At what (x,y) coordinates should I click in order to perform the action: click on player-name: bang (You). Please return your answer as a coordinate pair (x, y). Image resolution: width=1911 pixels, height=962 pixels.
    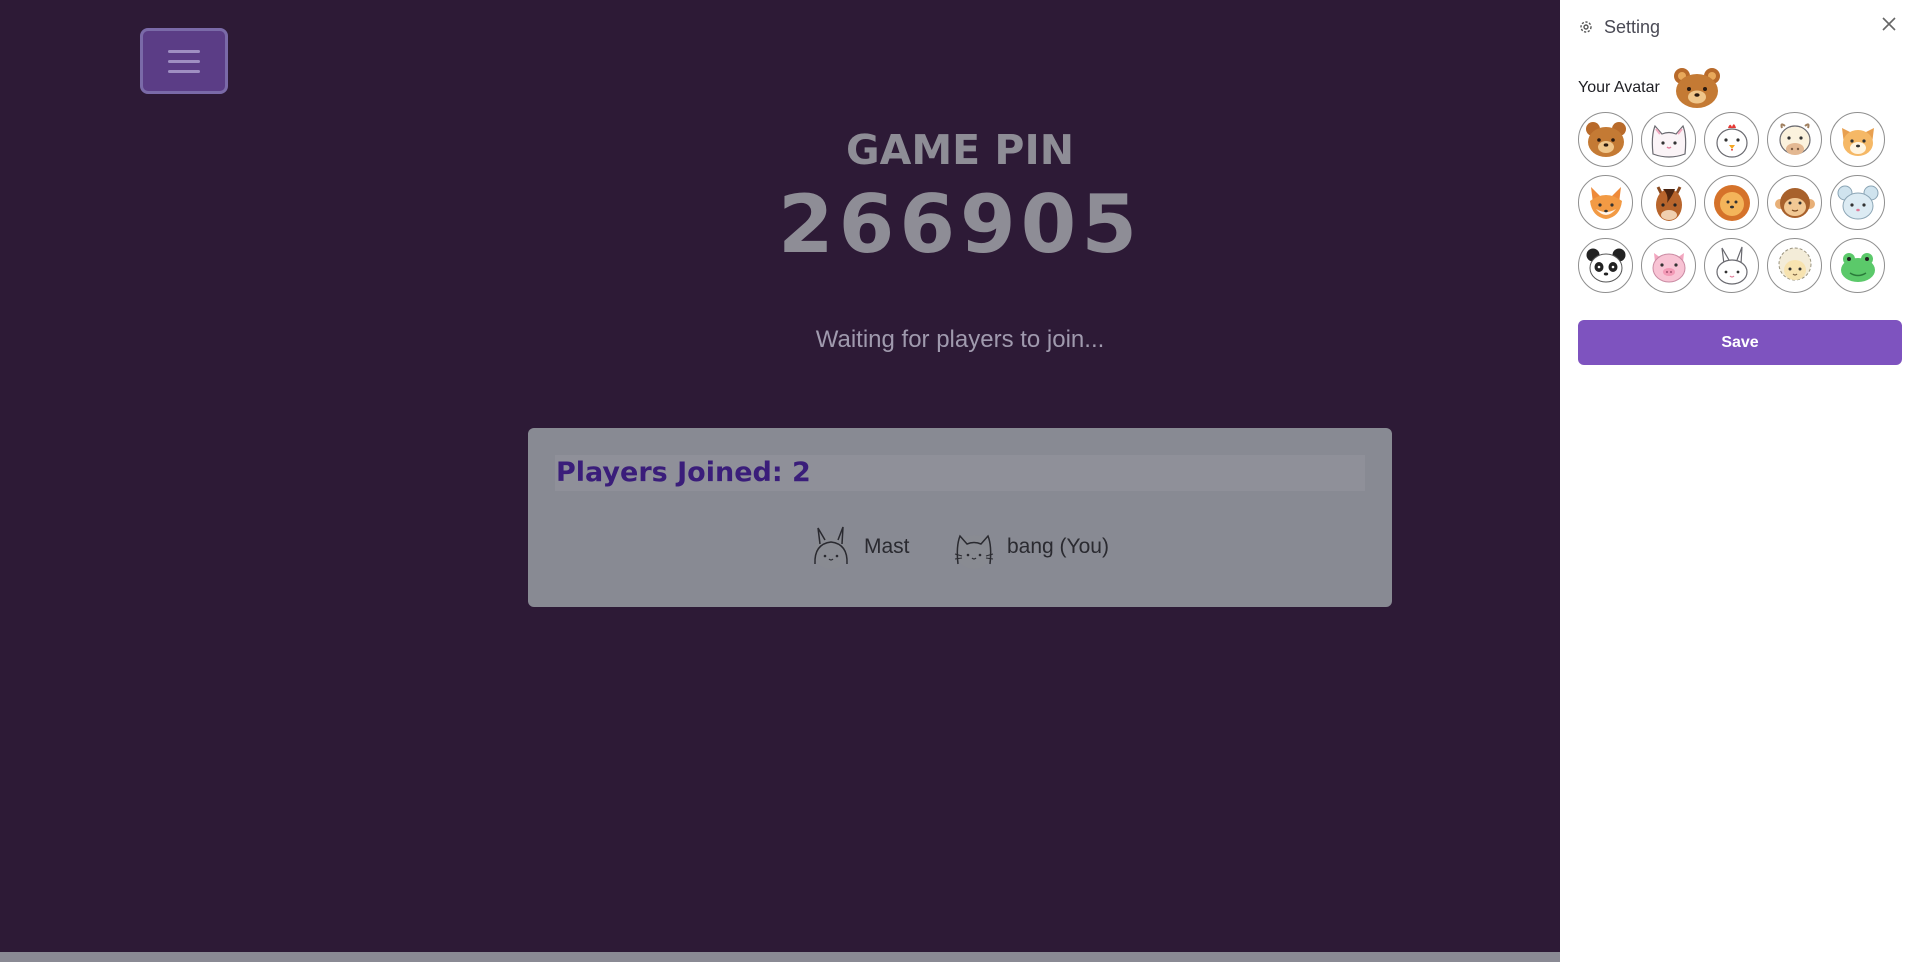
    Looking at the image, I should click on (1058, 546).